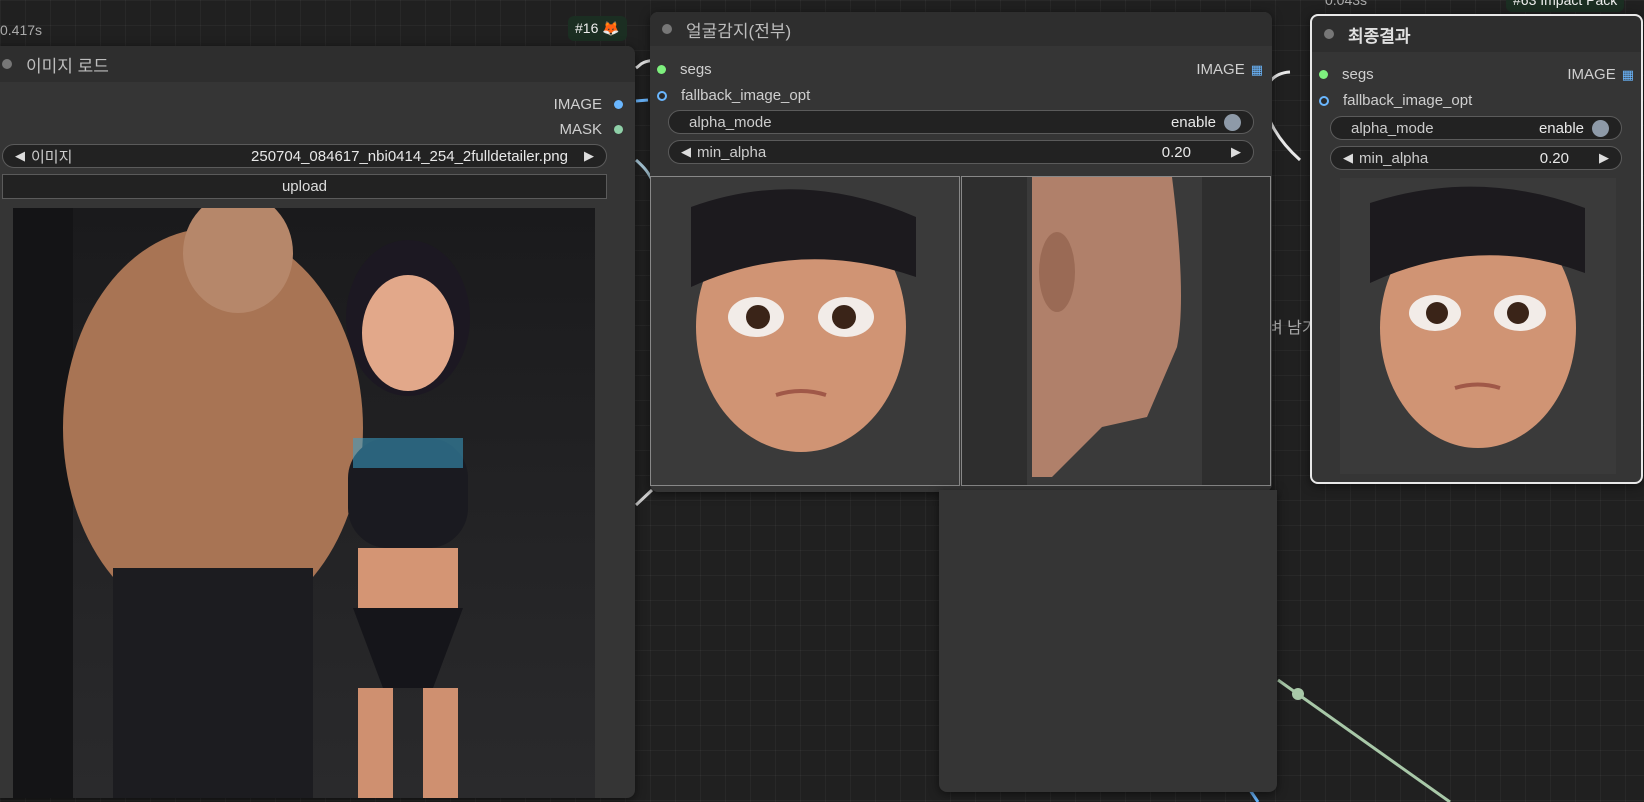 Image resolution: width=1644 pixels, height=802 pixels. What do you see at coordinates (1298, 694) in the screenshot?
I see `link-reroute-point` at bounding box center [1298, 694].